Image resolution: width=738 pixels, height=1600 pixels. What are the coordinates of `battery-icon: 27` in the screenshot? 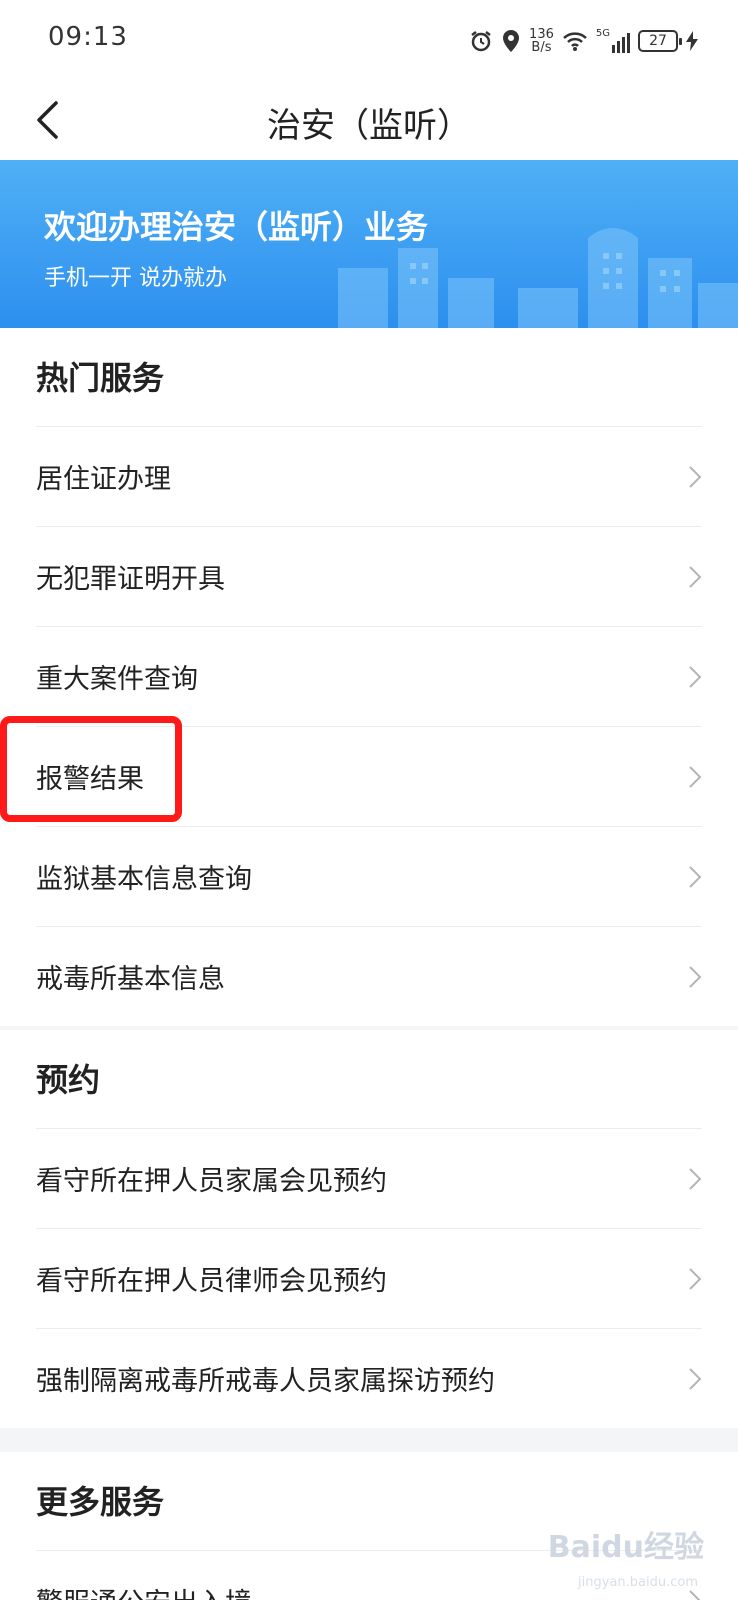 It's located at (660, 41).